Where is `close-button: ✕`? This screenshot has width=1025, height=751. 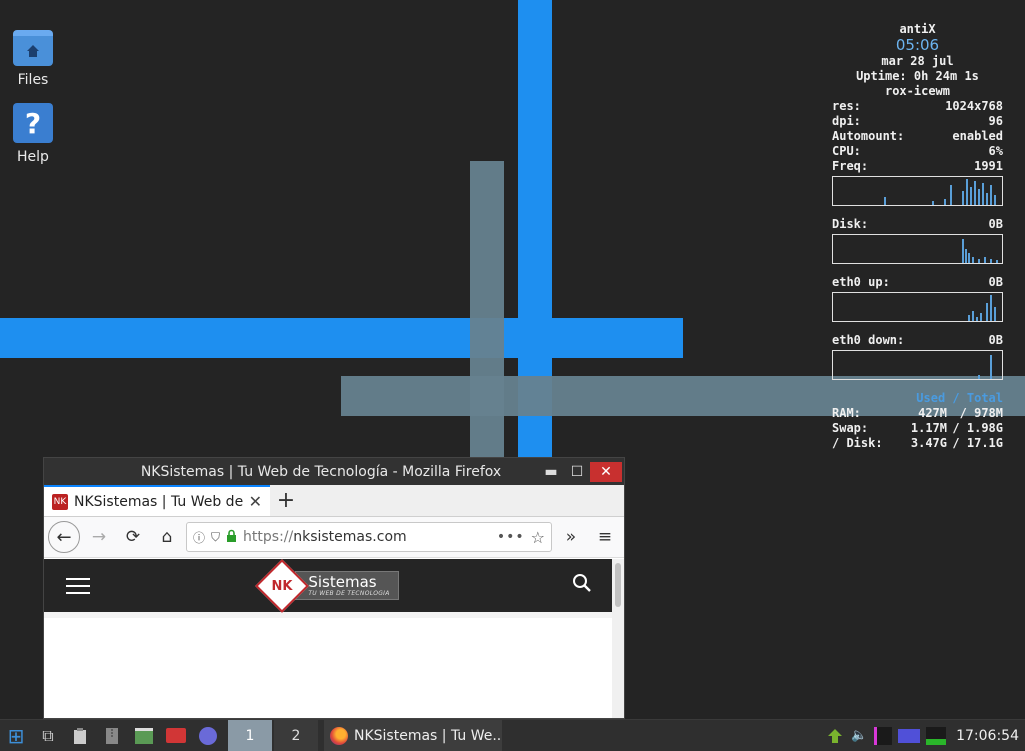
close-button: ✕ is located at coordinates (606, 471).